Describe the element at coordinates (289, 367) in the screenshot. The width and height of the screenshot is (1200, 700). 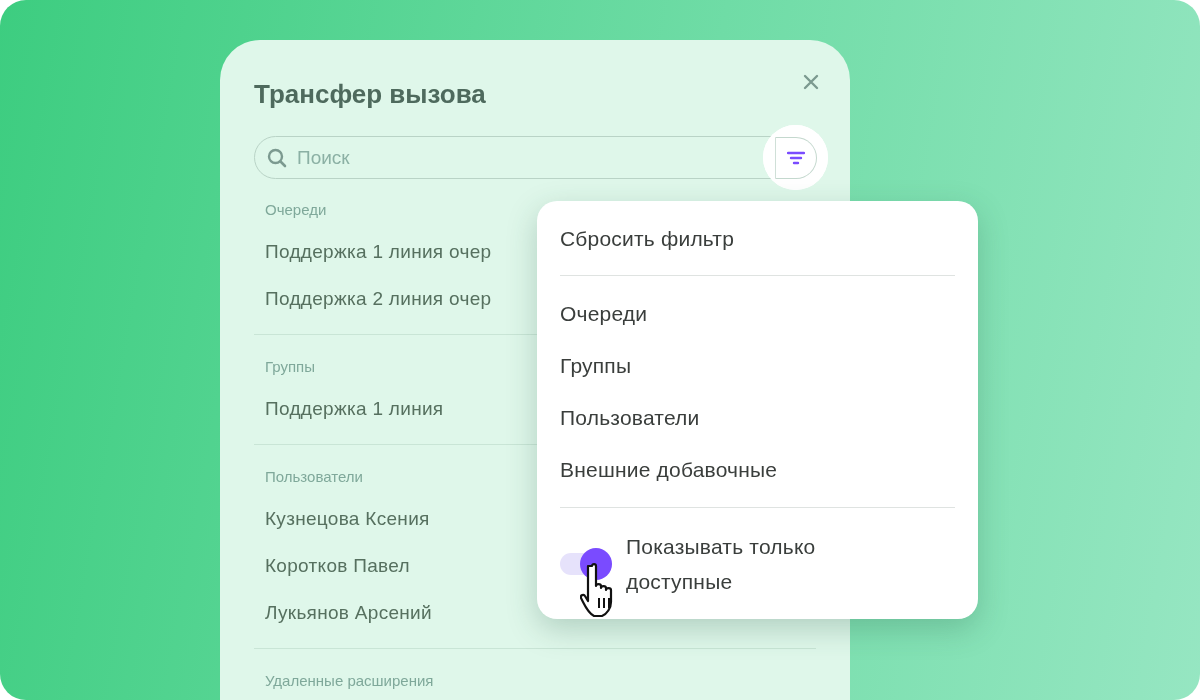
I see `section-heading: Группы` at that location.